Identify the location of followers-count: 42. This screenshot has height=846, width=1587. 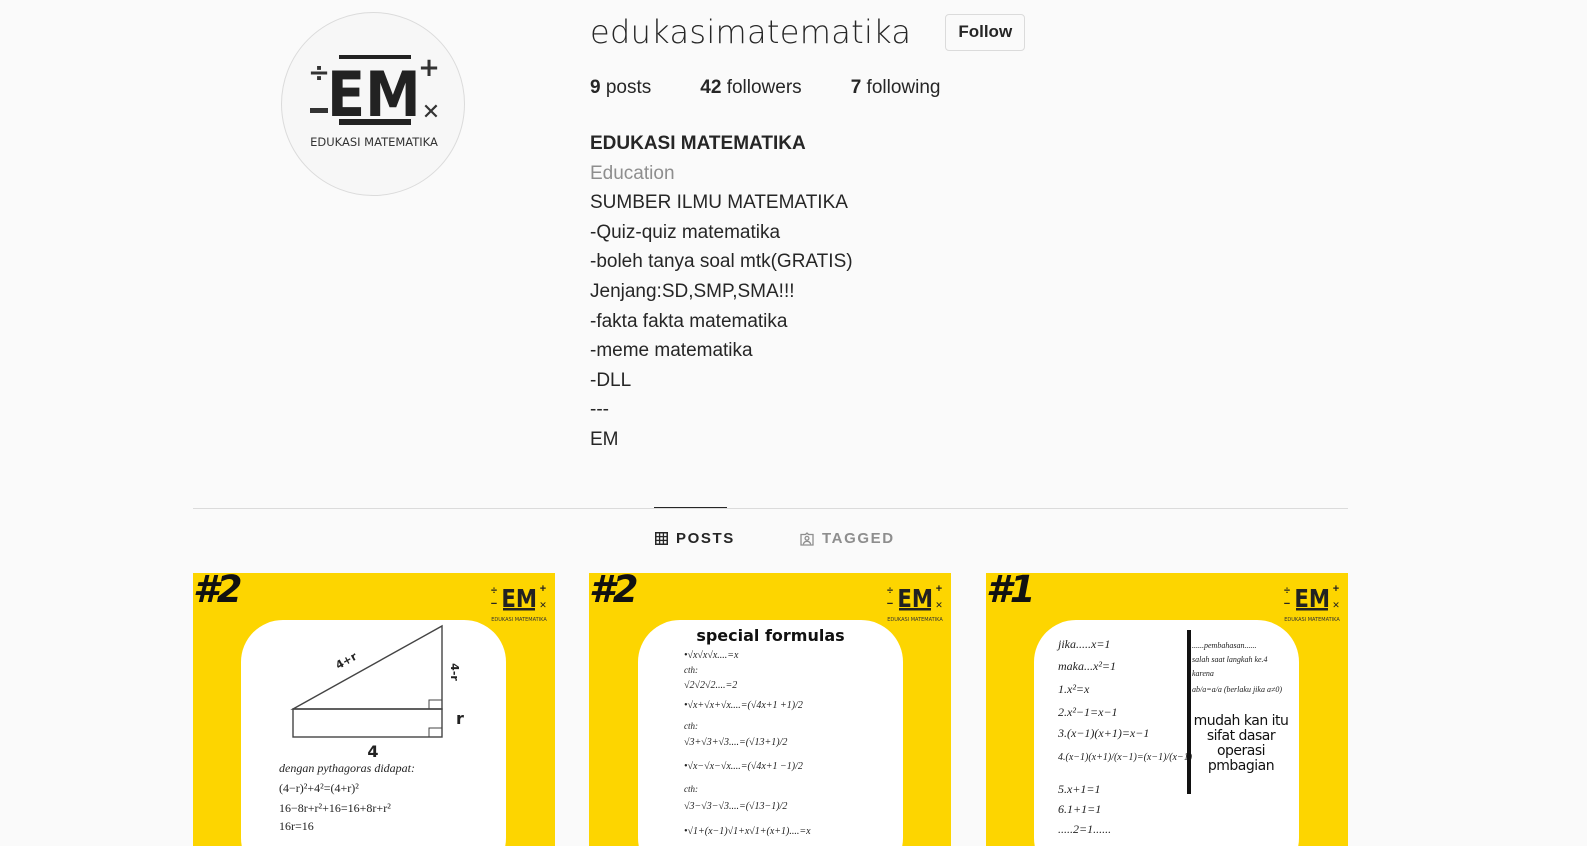
(711, 87).